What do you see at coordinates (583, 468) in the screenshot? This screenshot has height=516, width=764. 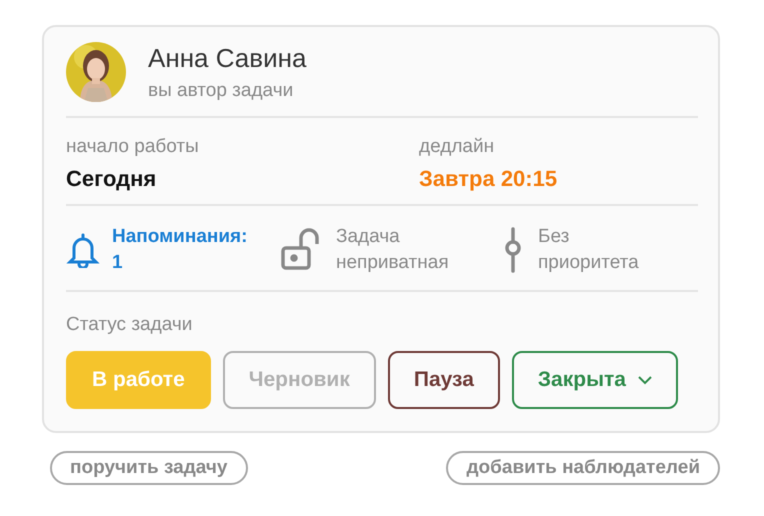 I see `action-button: добавить наблюдателей` at bounding box center [583, 468].